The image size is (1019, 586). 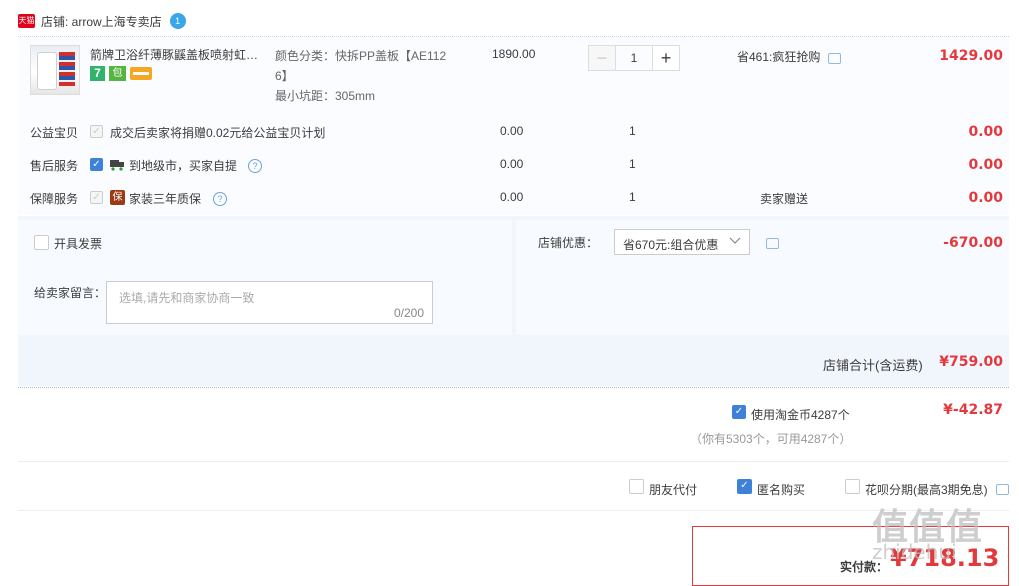 I want to click on chat-icon: 1, so click(x=177, y=21).